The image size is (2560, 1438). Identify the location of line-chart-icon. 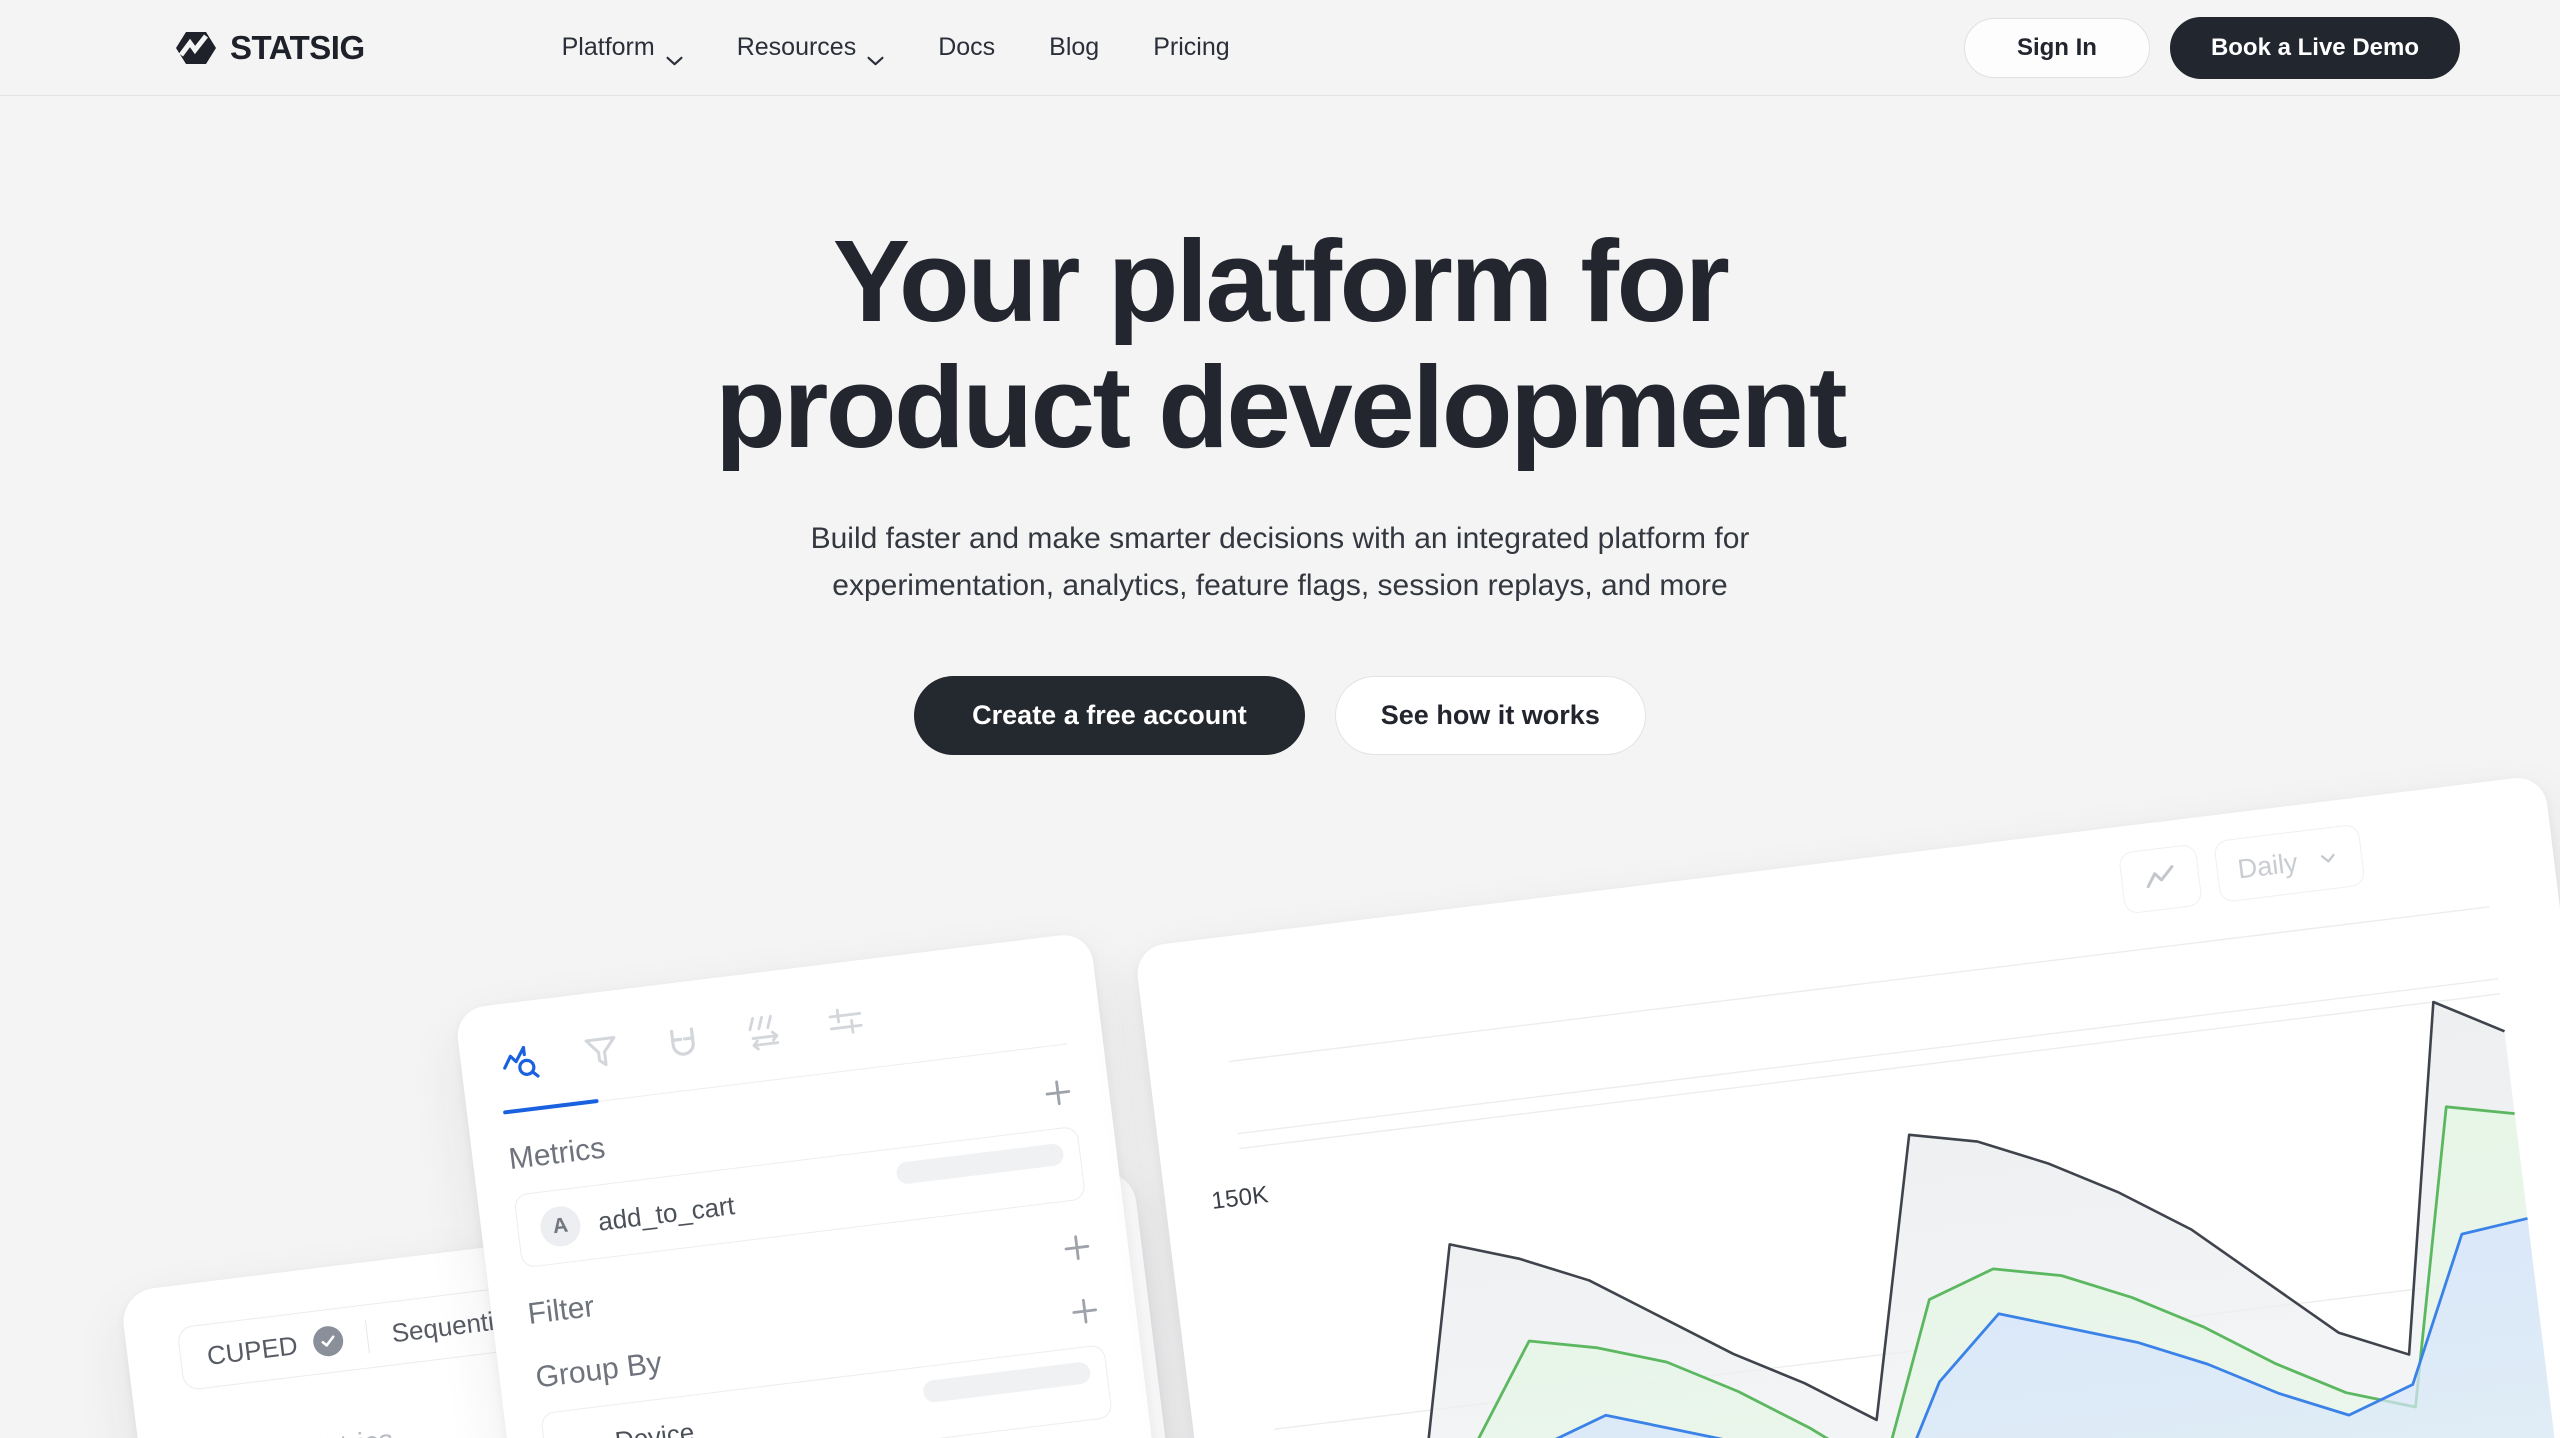
(2160, 877).